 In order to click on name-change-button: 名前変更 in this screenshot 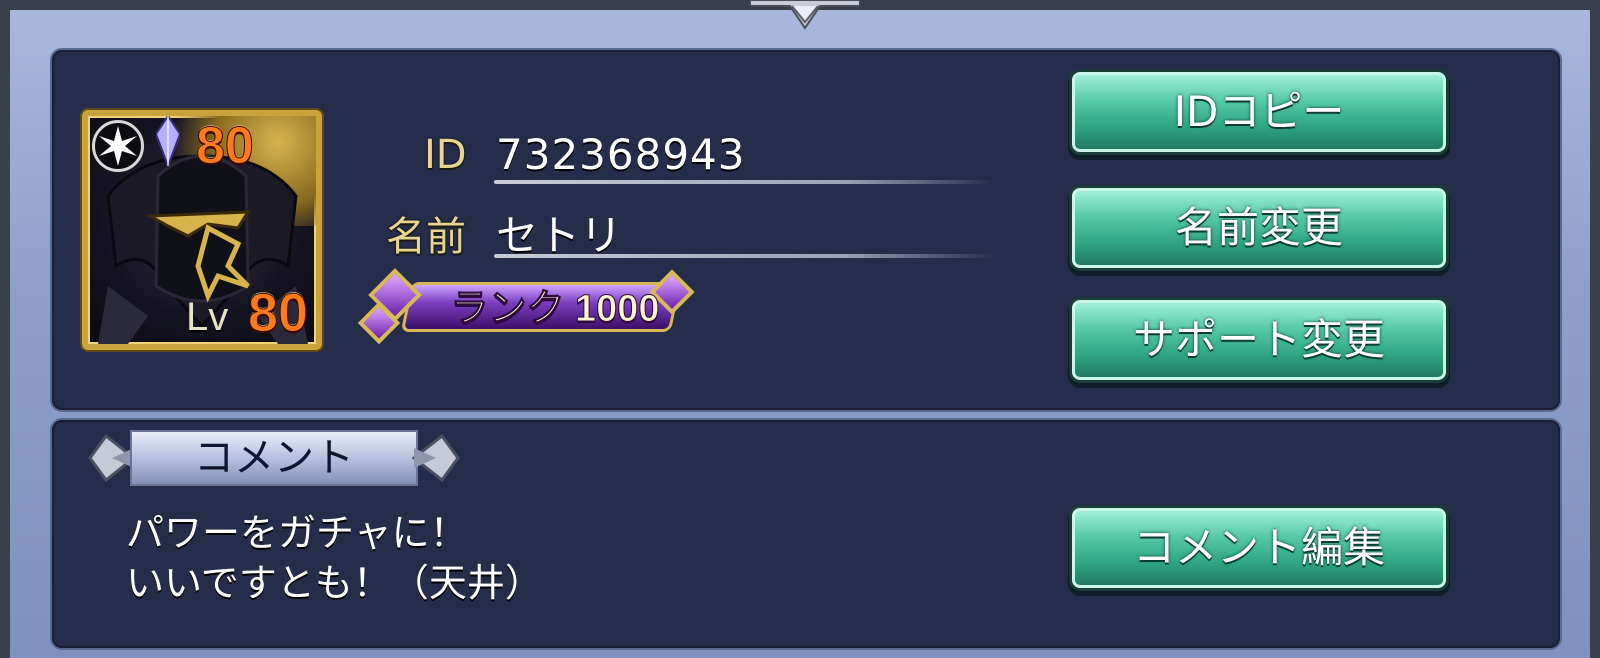, I will do `click(1259, 228)`.